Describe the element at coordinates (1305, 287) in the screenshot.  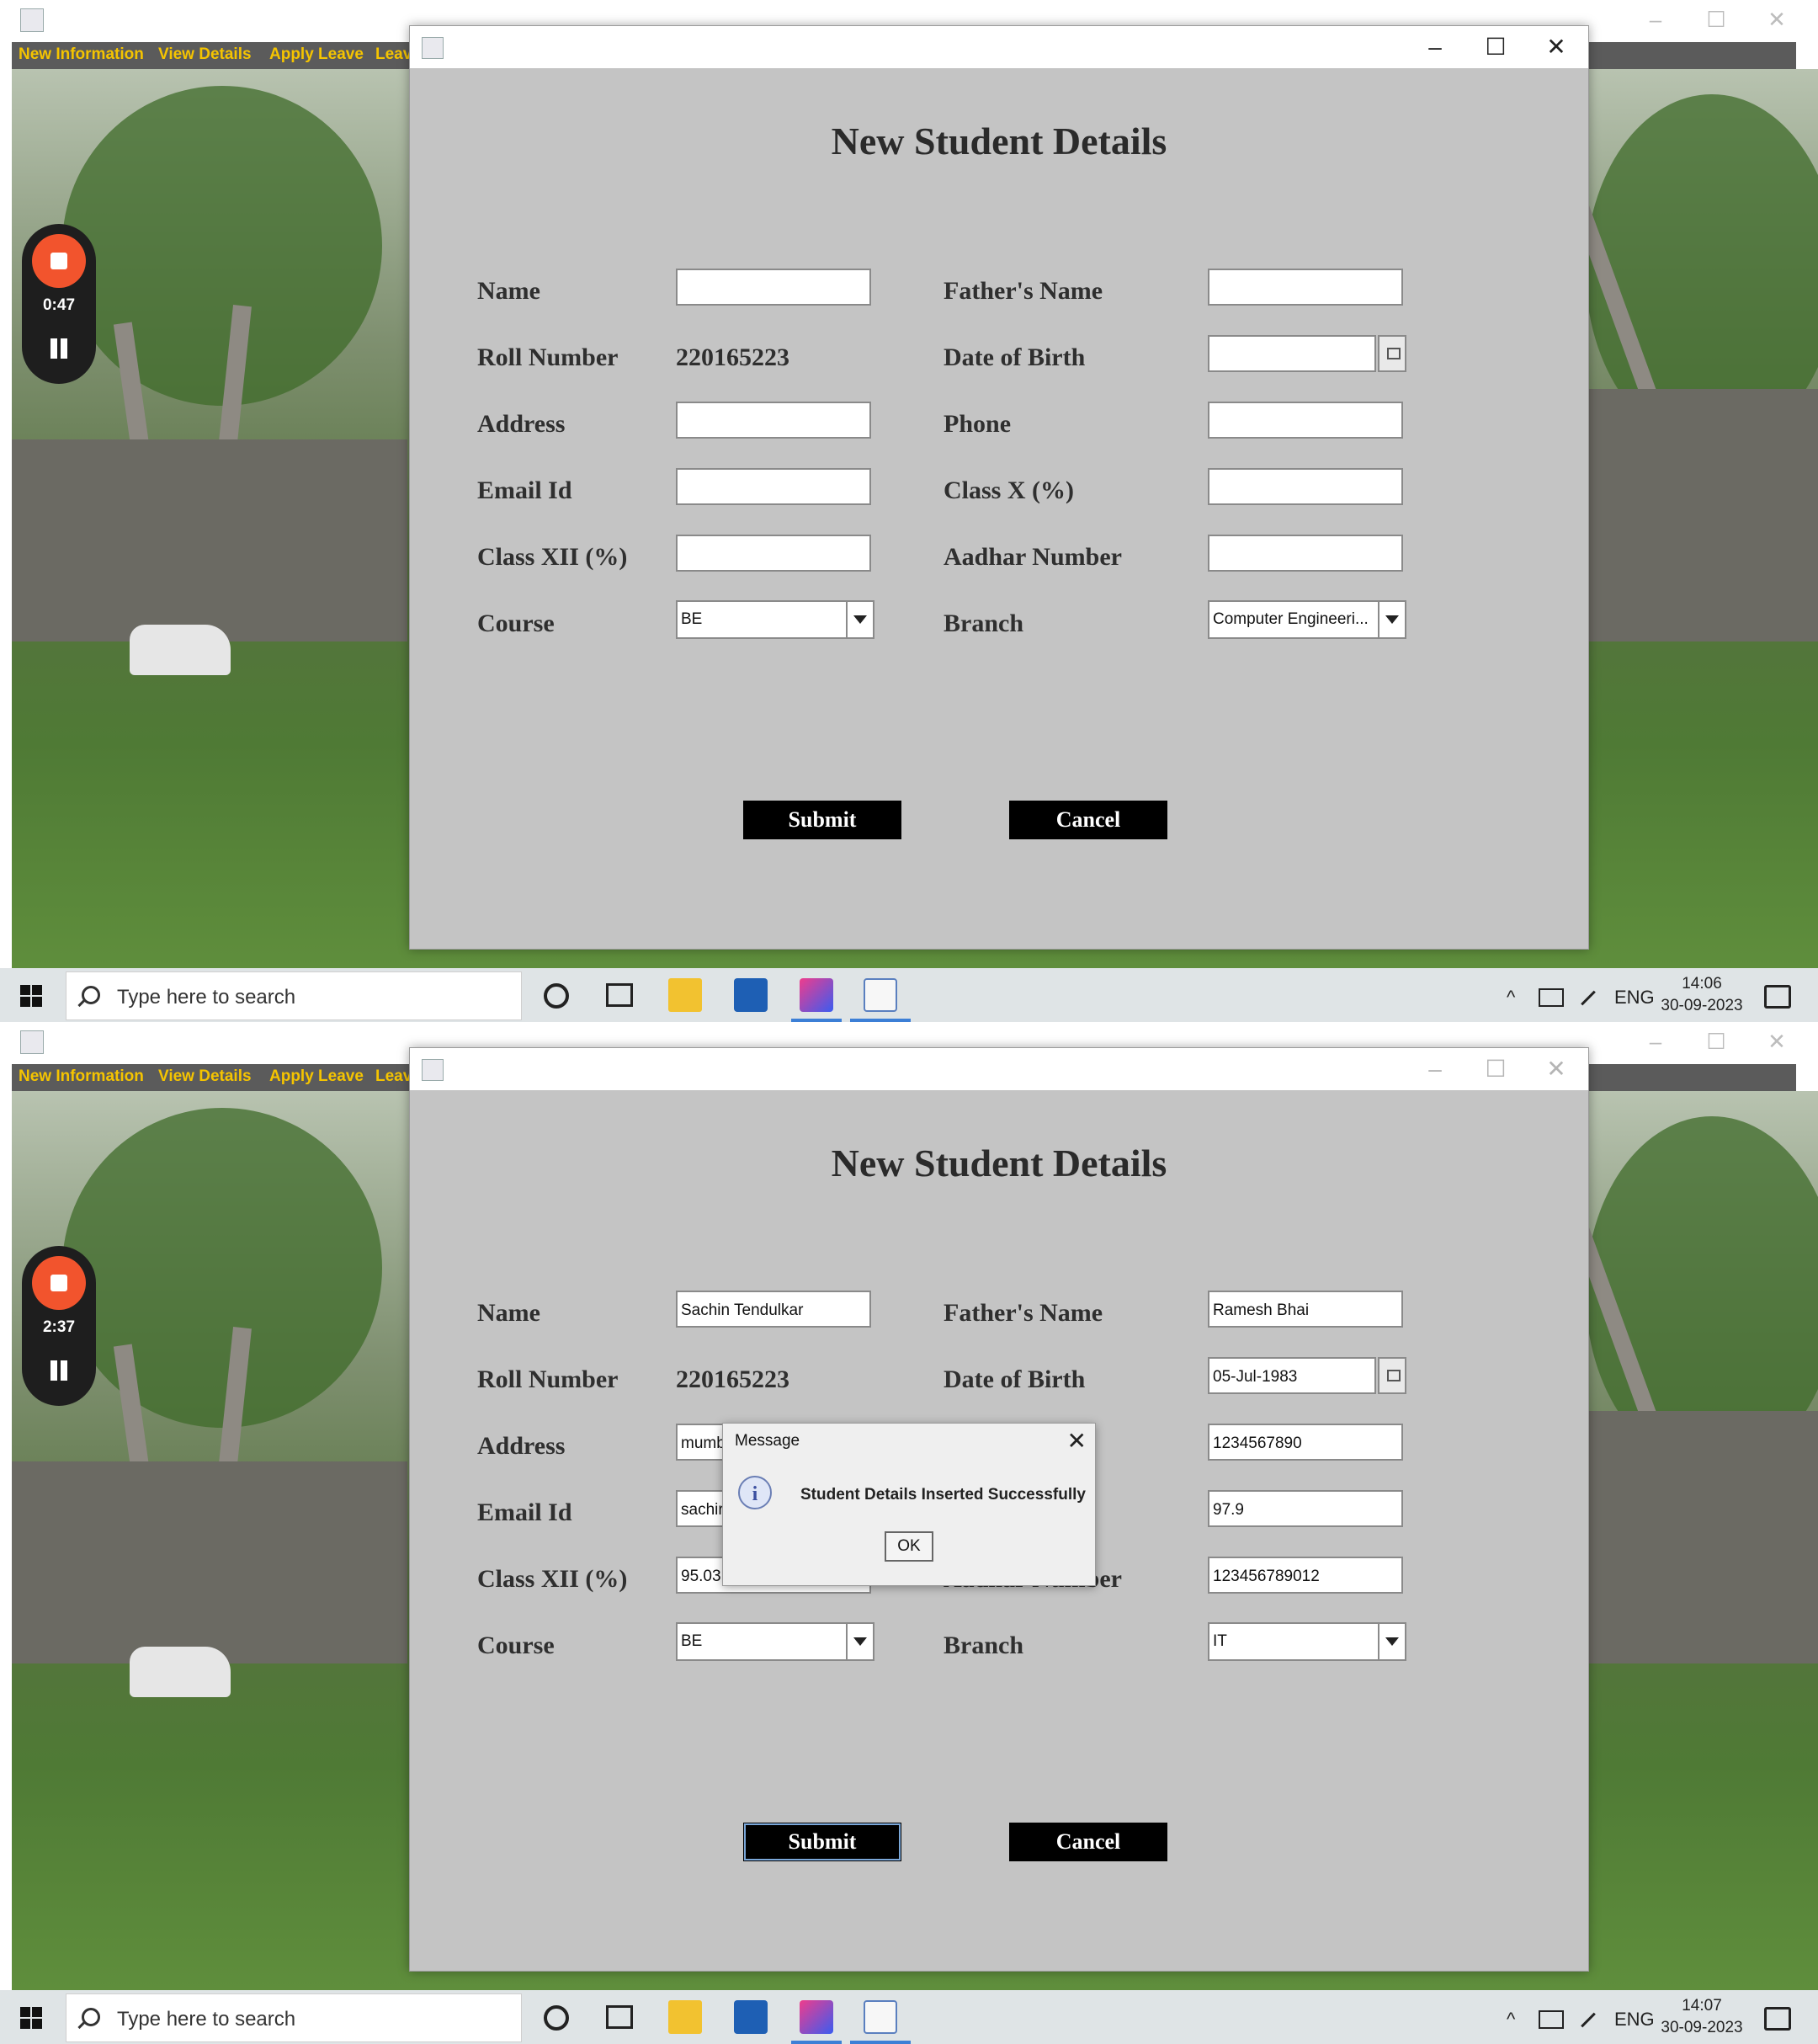
I see `fathers-name-field` at that location.